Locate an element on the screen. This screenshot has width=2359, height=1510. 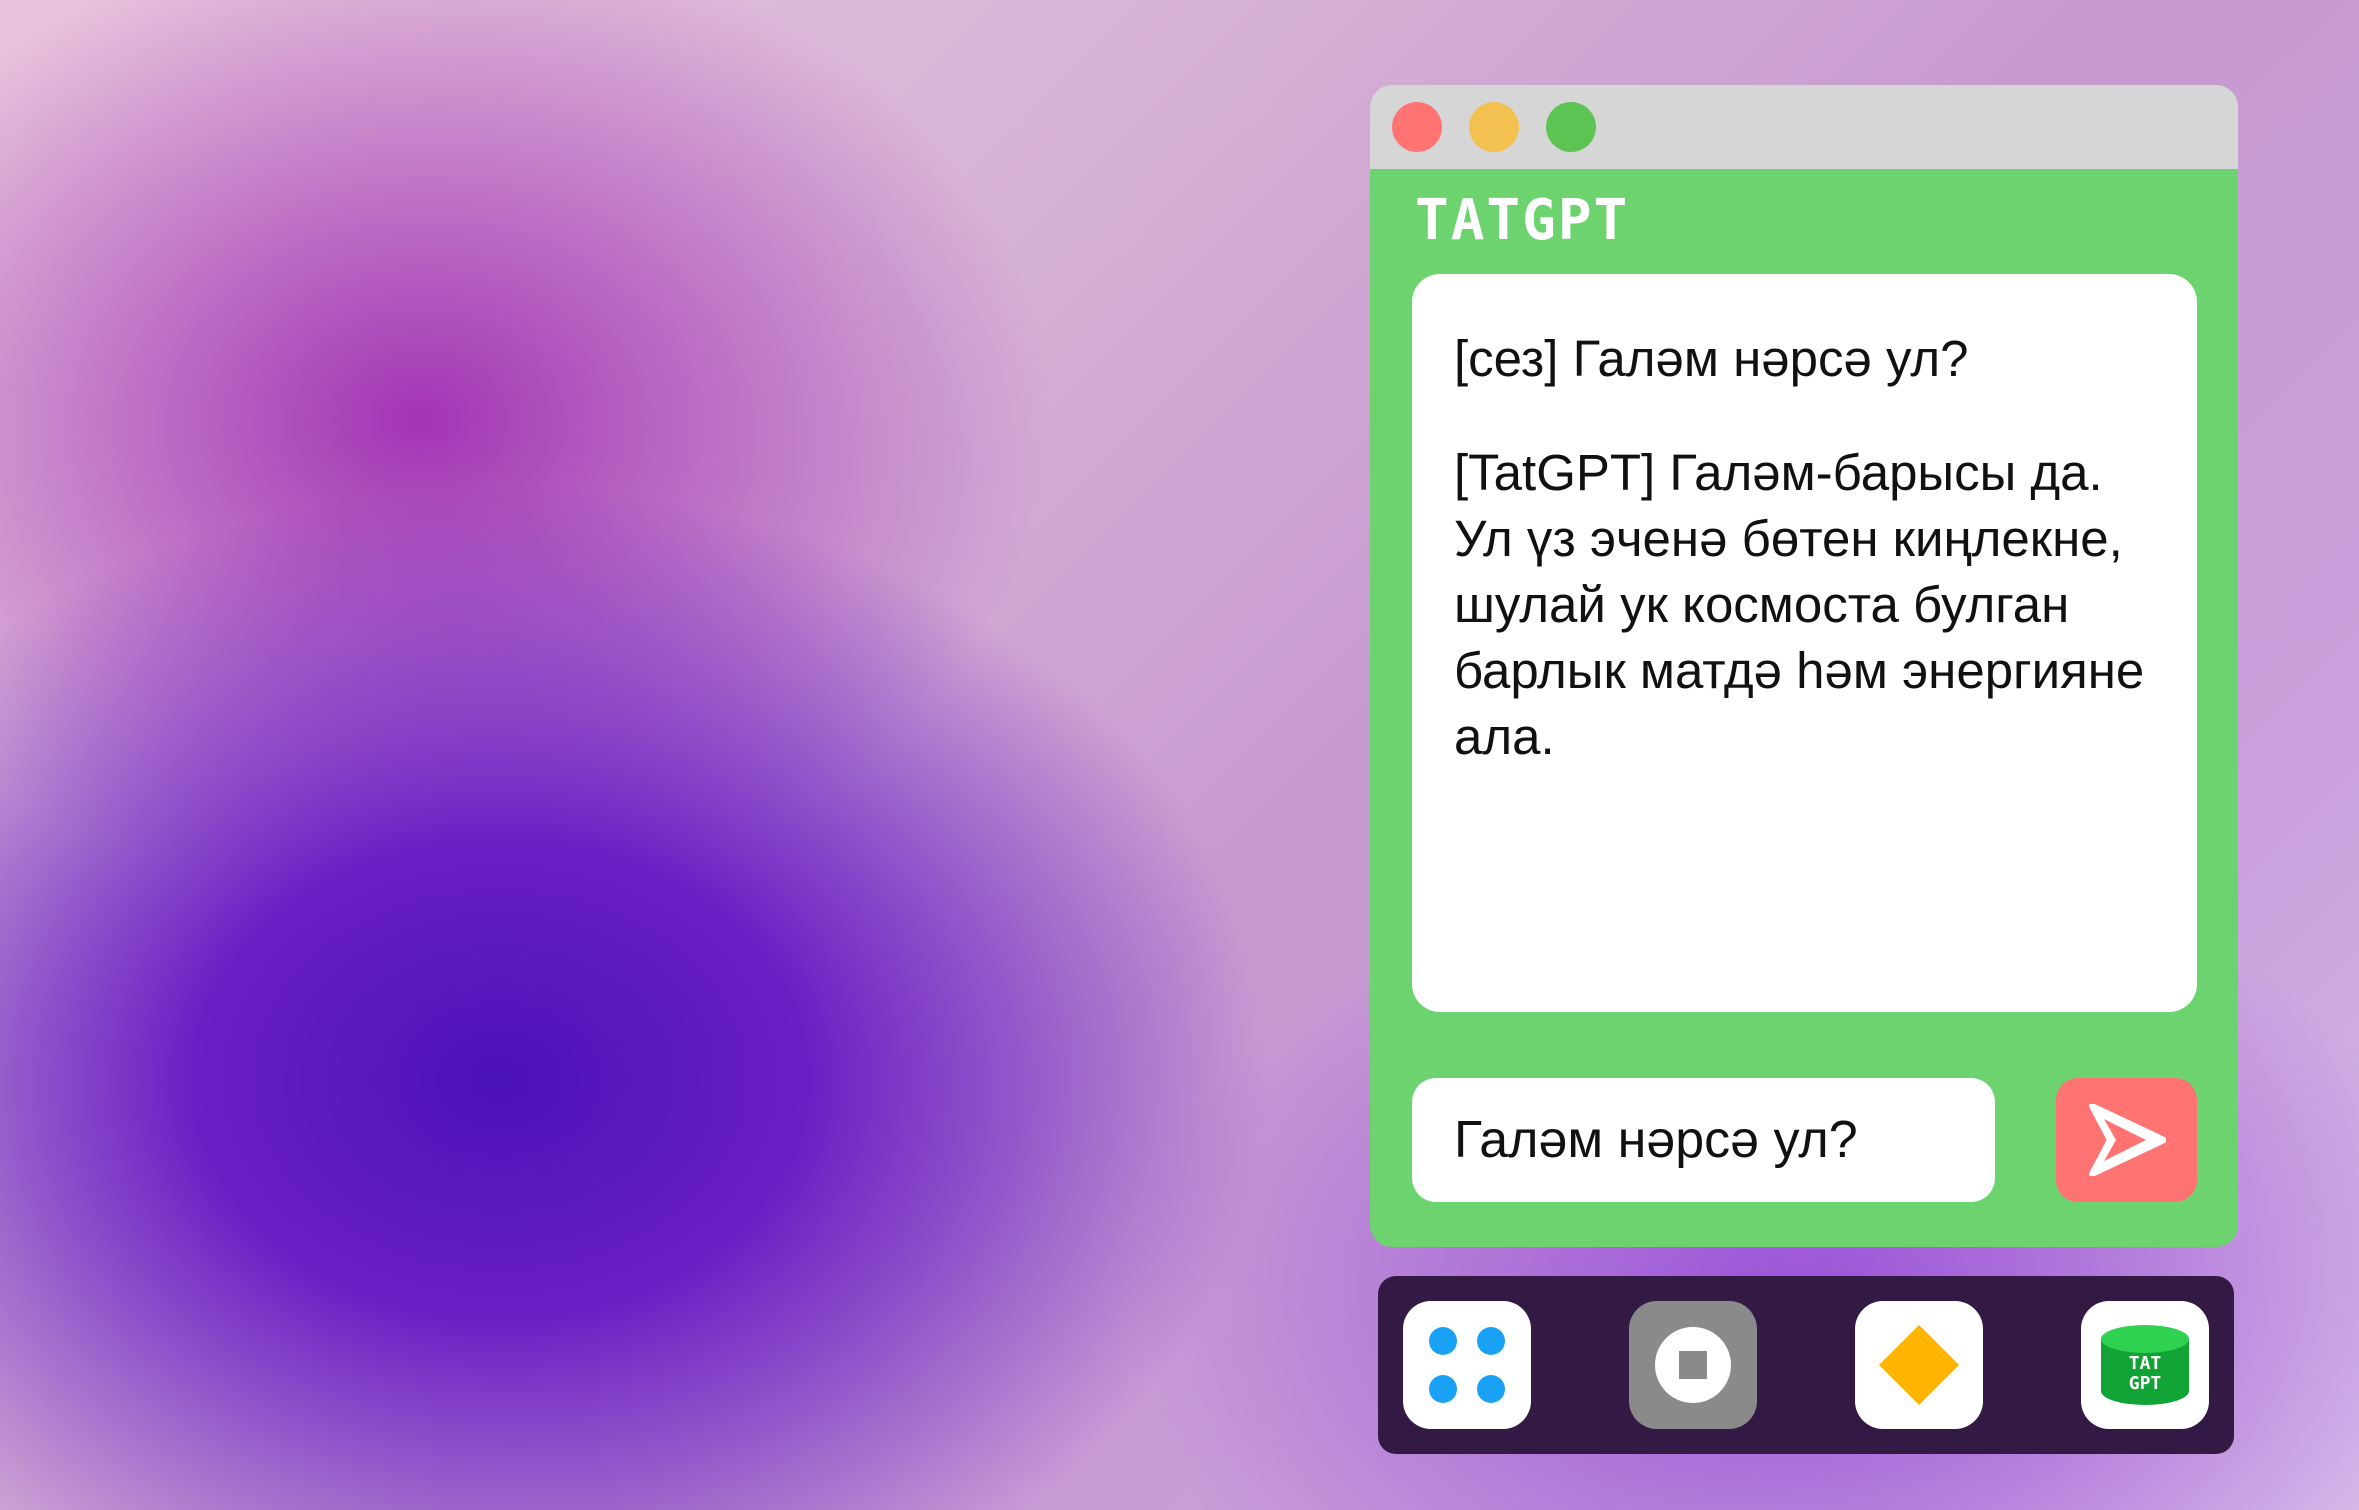
four-dots-grid-icon is located at coordinates (1467, 1365).